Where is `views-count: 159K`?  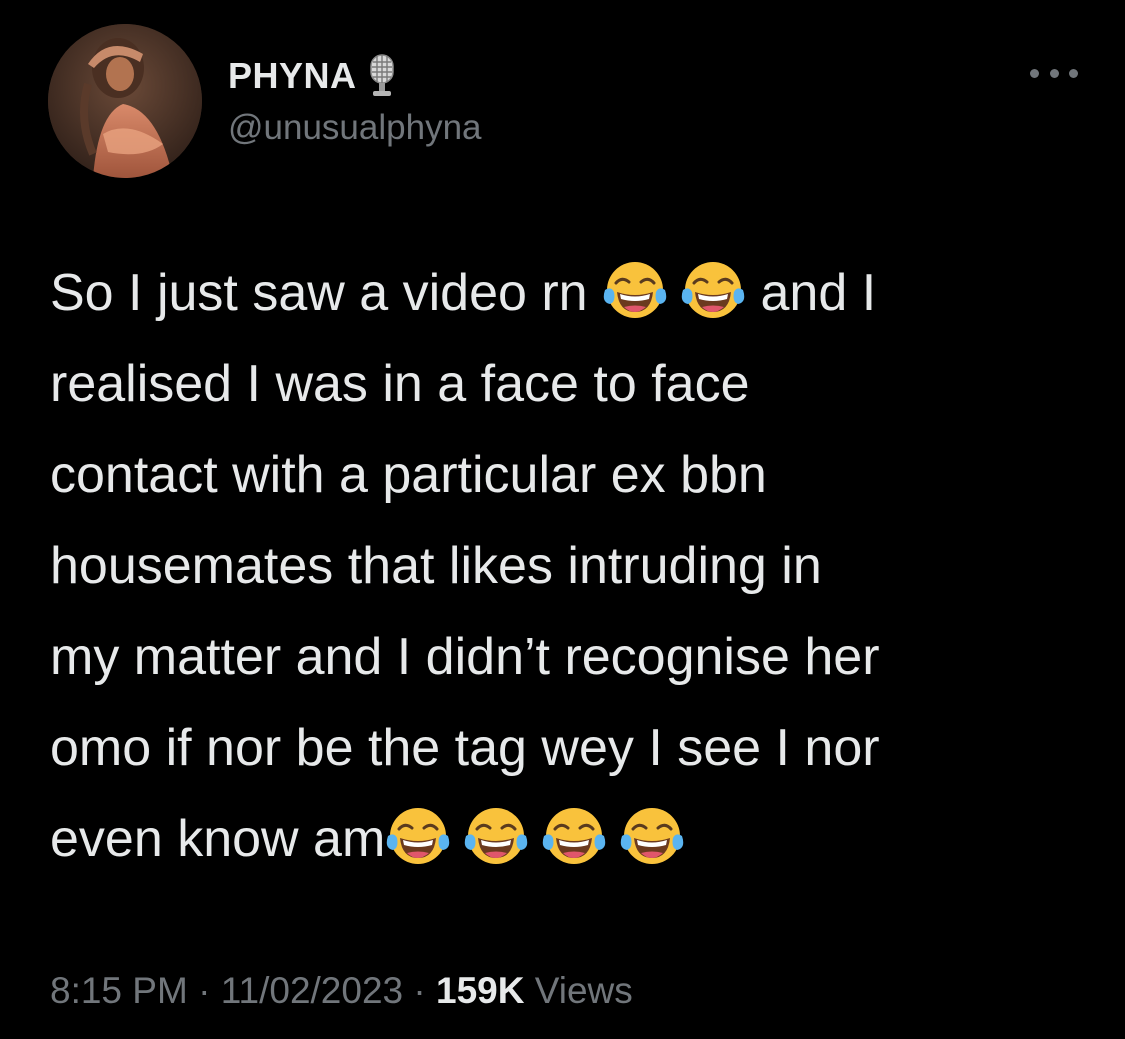
views-count: 159K is located at coordinates (480, 990).